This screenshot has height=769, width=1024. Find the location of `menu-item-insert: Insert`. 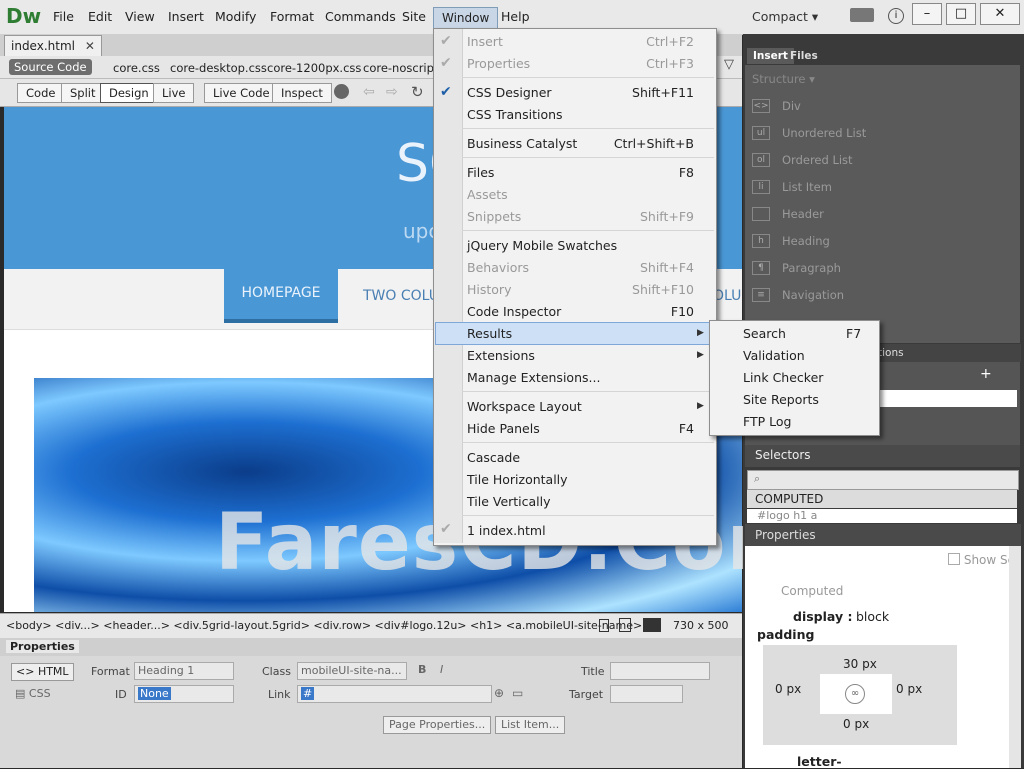

menu-item-insert: Insert is located at coordinates (485, 41).